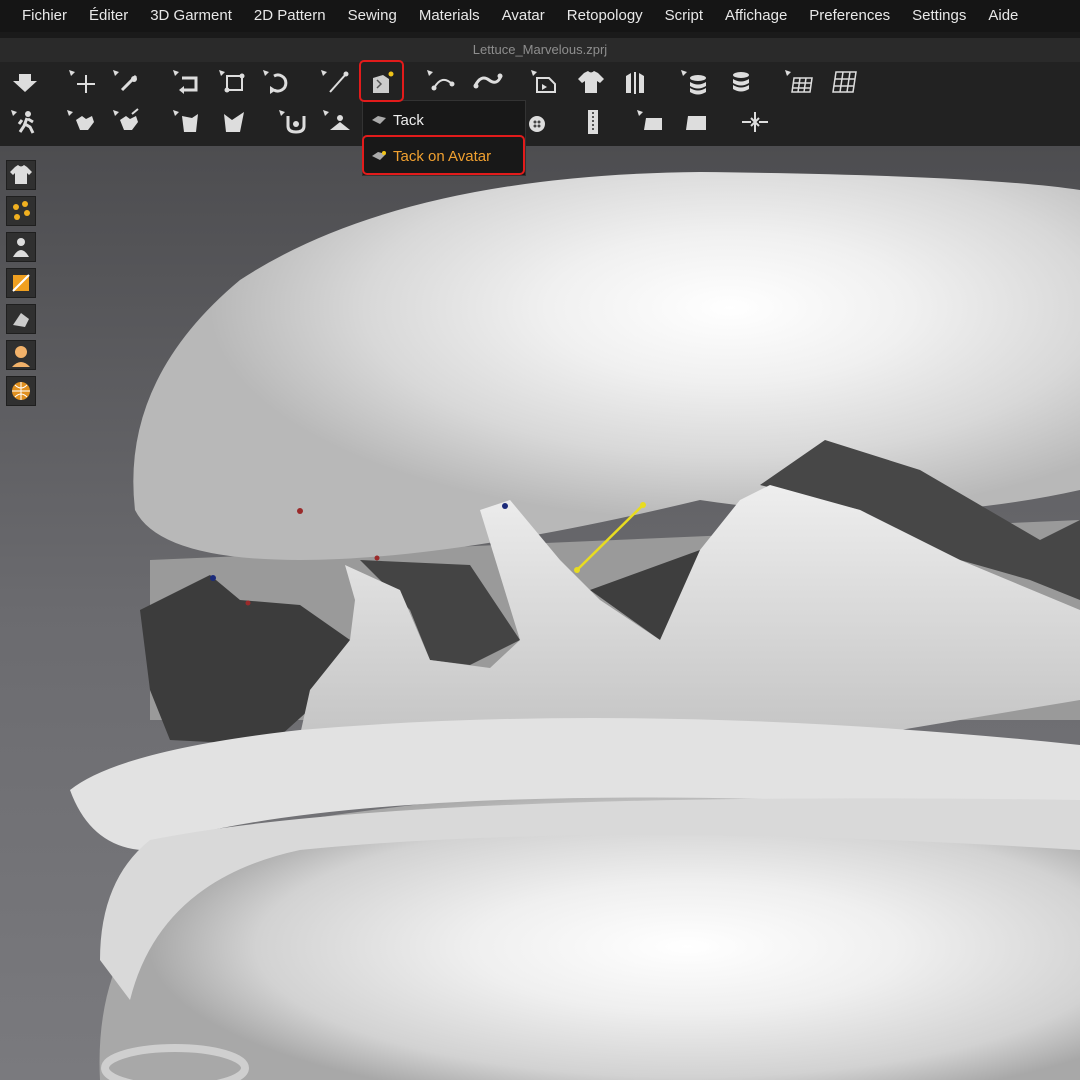  What do you see at coordinates (39, 16) in the screenshot?
I see `menu-fichier: Fichier` at bounding box center [39, 16].